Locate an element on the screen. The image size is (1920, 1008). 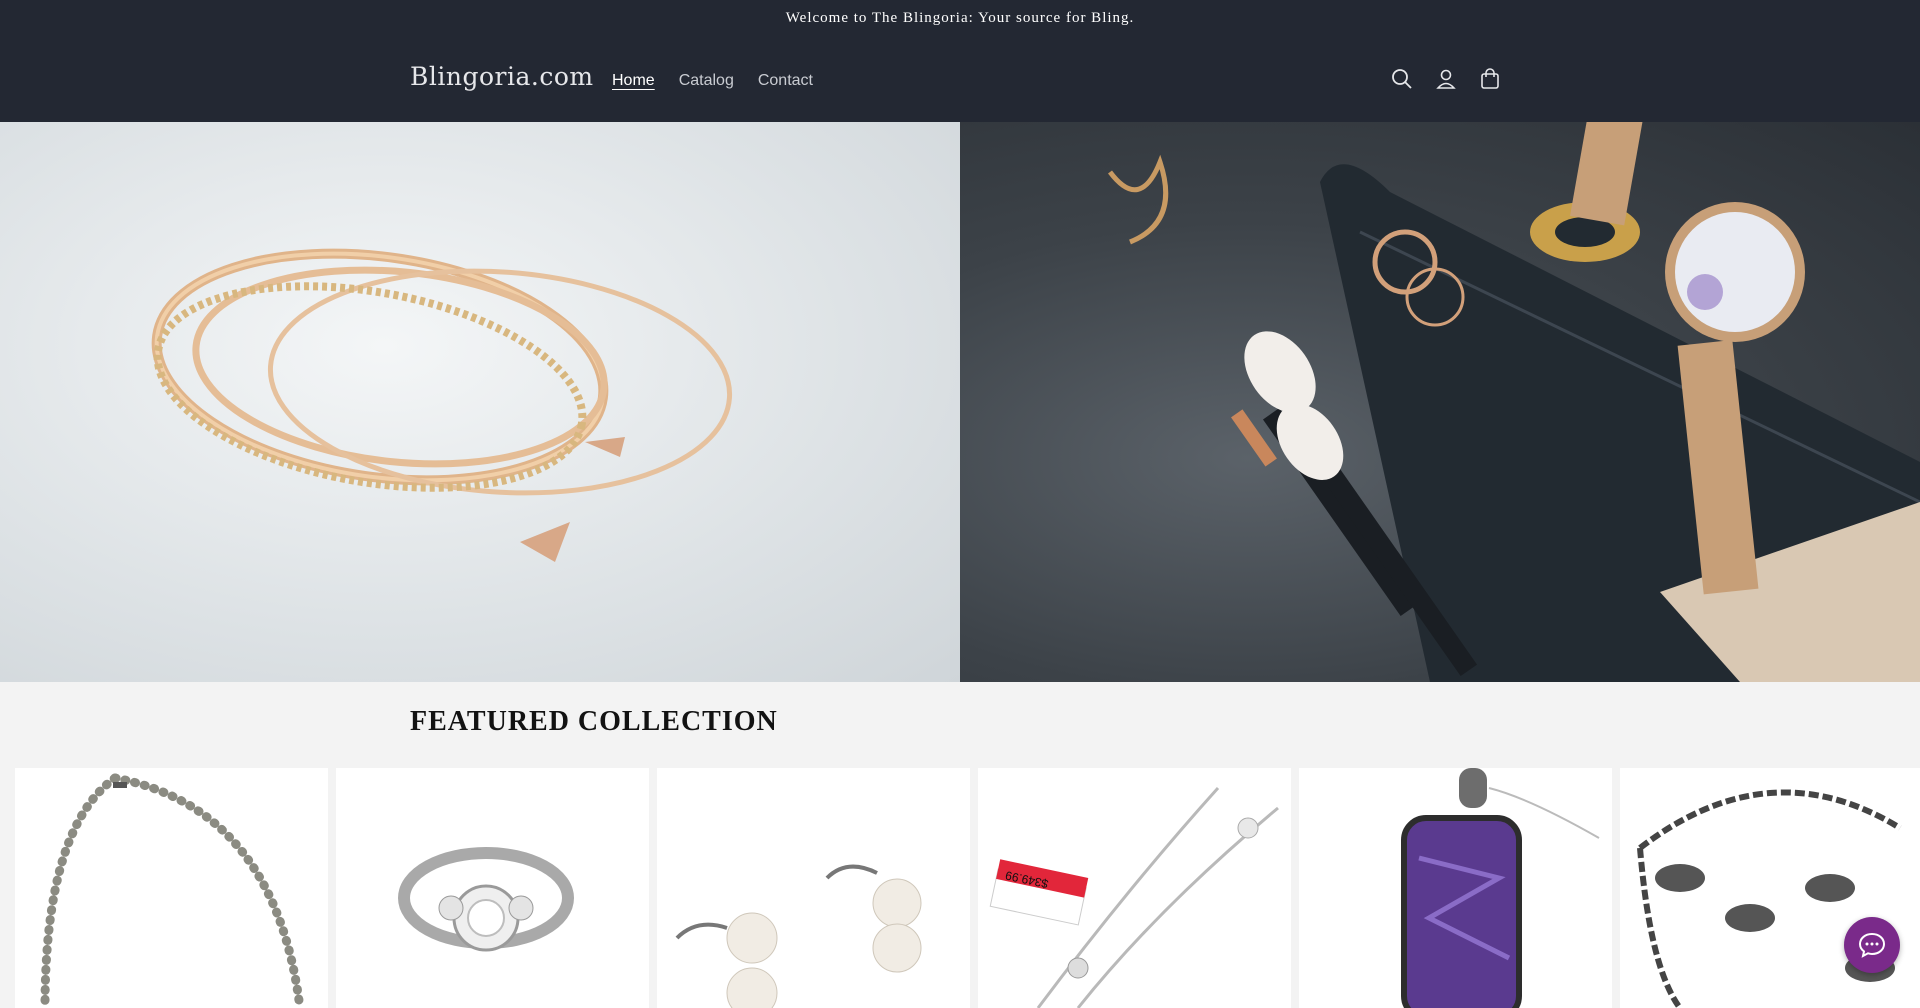
diamond-ring-image is located at coordinates (486, 899).